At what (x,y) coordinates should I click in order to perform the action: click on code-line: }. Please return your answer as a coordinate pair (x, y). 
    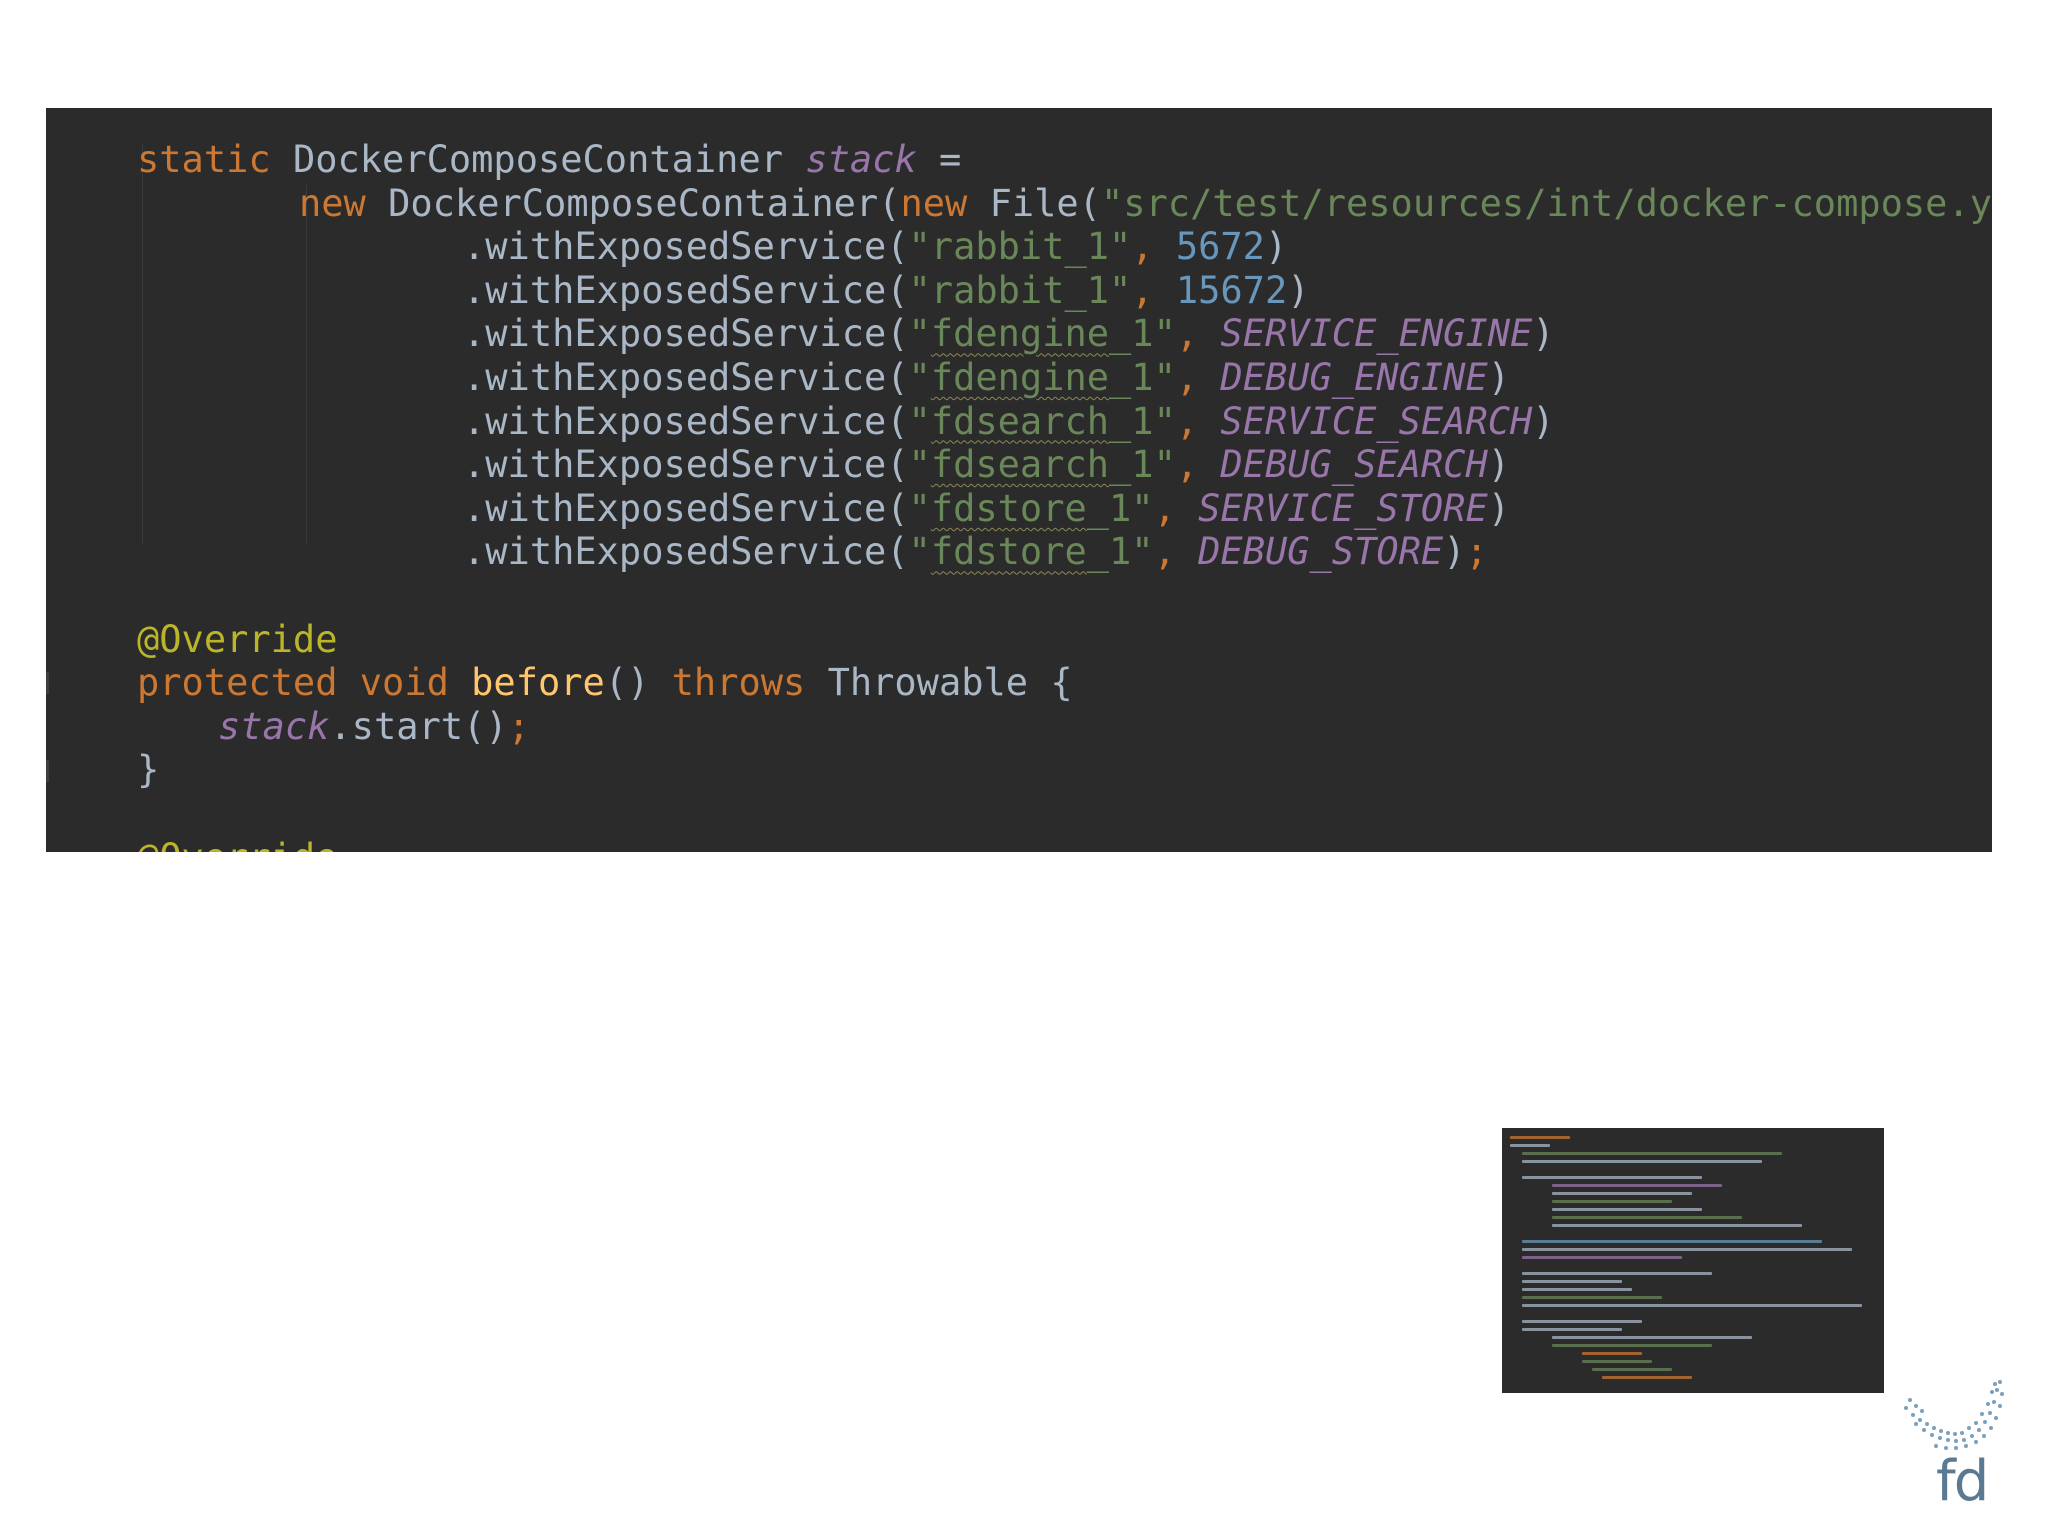
    Looking at the image, I should click on (148, 770).